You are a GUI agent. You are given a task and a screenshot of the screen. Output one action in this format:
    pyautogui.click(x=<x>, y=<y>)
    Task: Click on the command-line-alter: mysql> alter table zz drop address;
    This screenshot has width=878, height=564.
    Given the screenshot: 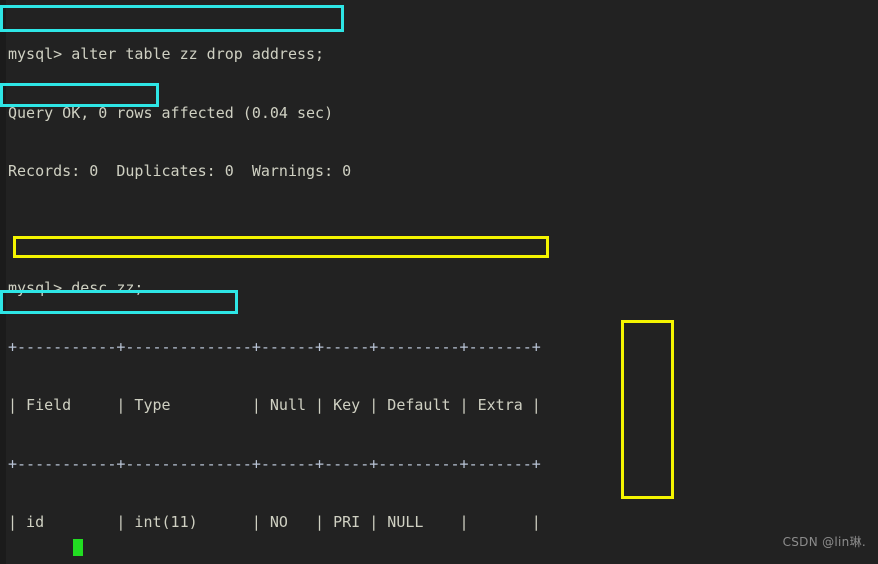 What is the action you would take?
    pyautogui.click(x=324, y=55)
    